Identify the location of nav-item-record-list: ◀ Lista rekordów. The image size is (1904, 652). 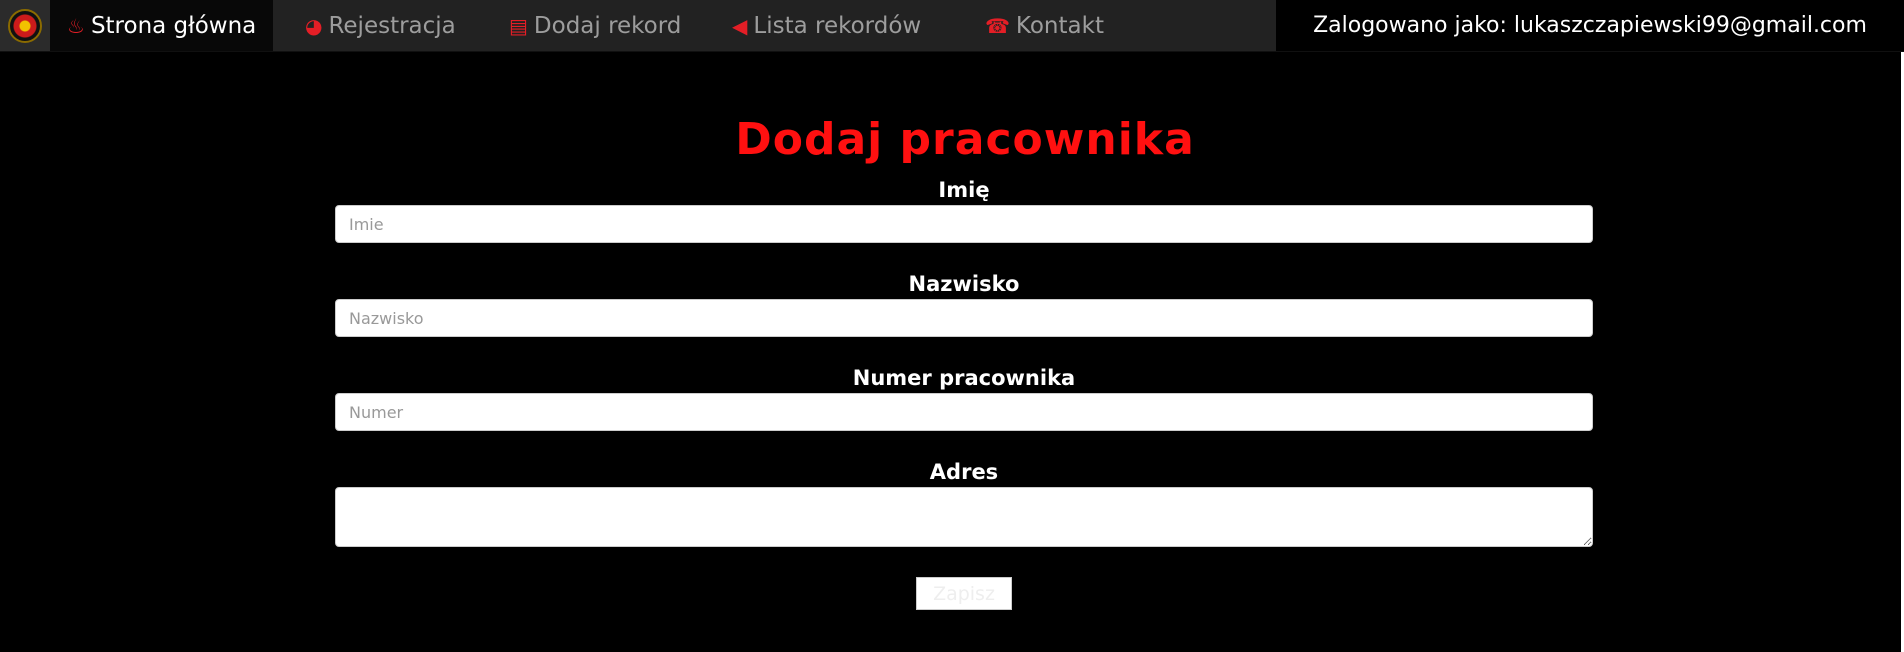
(826, 25).